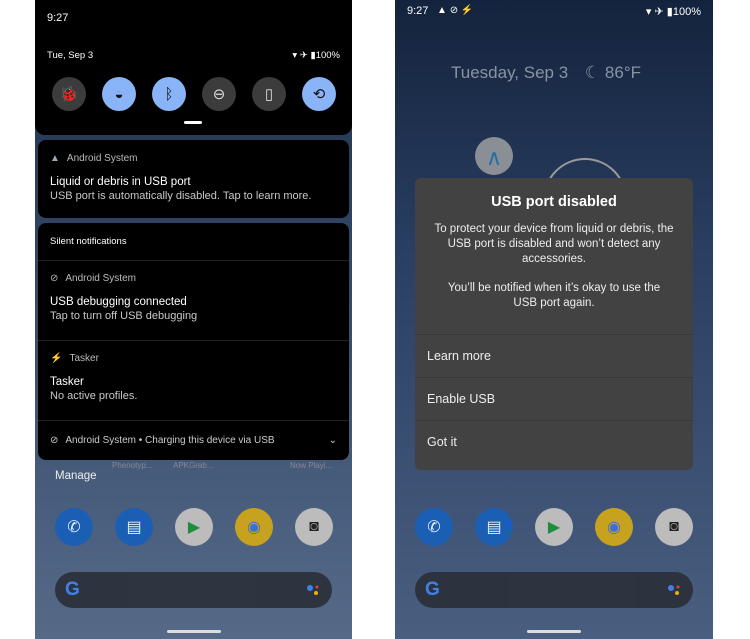 This screenshot has width=750, height=639. I want to click on qs-status-icons: ▾ ✈ ▮100%, so click(316, 55).